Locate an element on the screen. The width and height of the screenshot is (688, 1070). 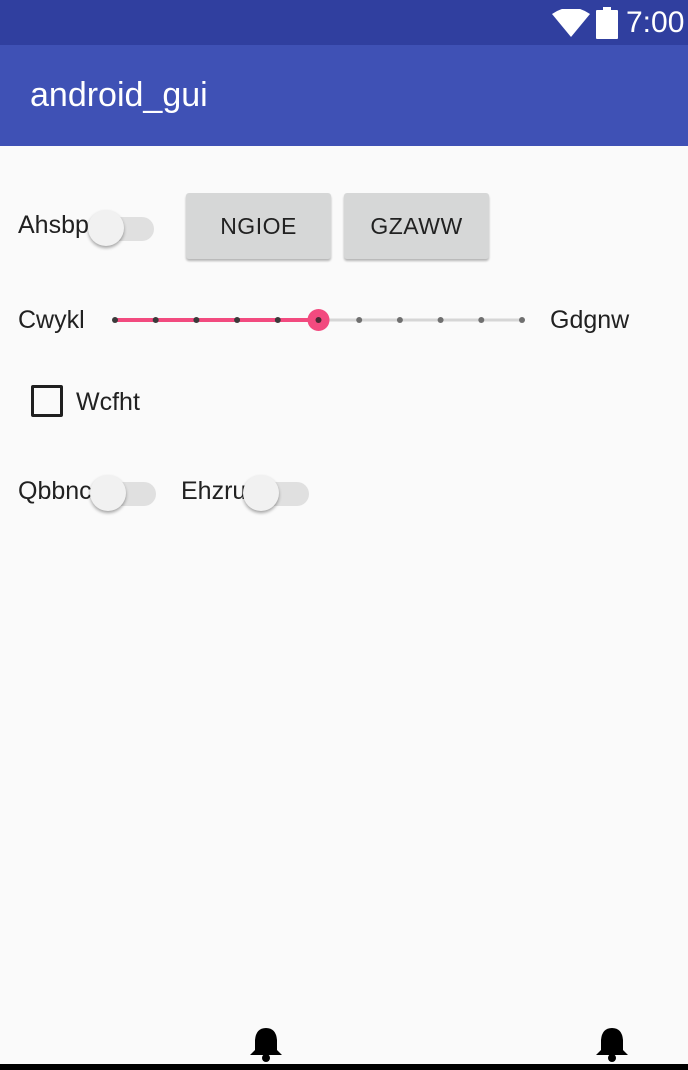
switch-label-ehzru: Ehzru is located at coordinates (214, 491).